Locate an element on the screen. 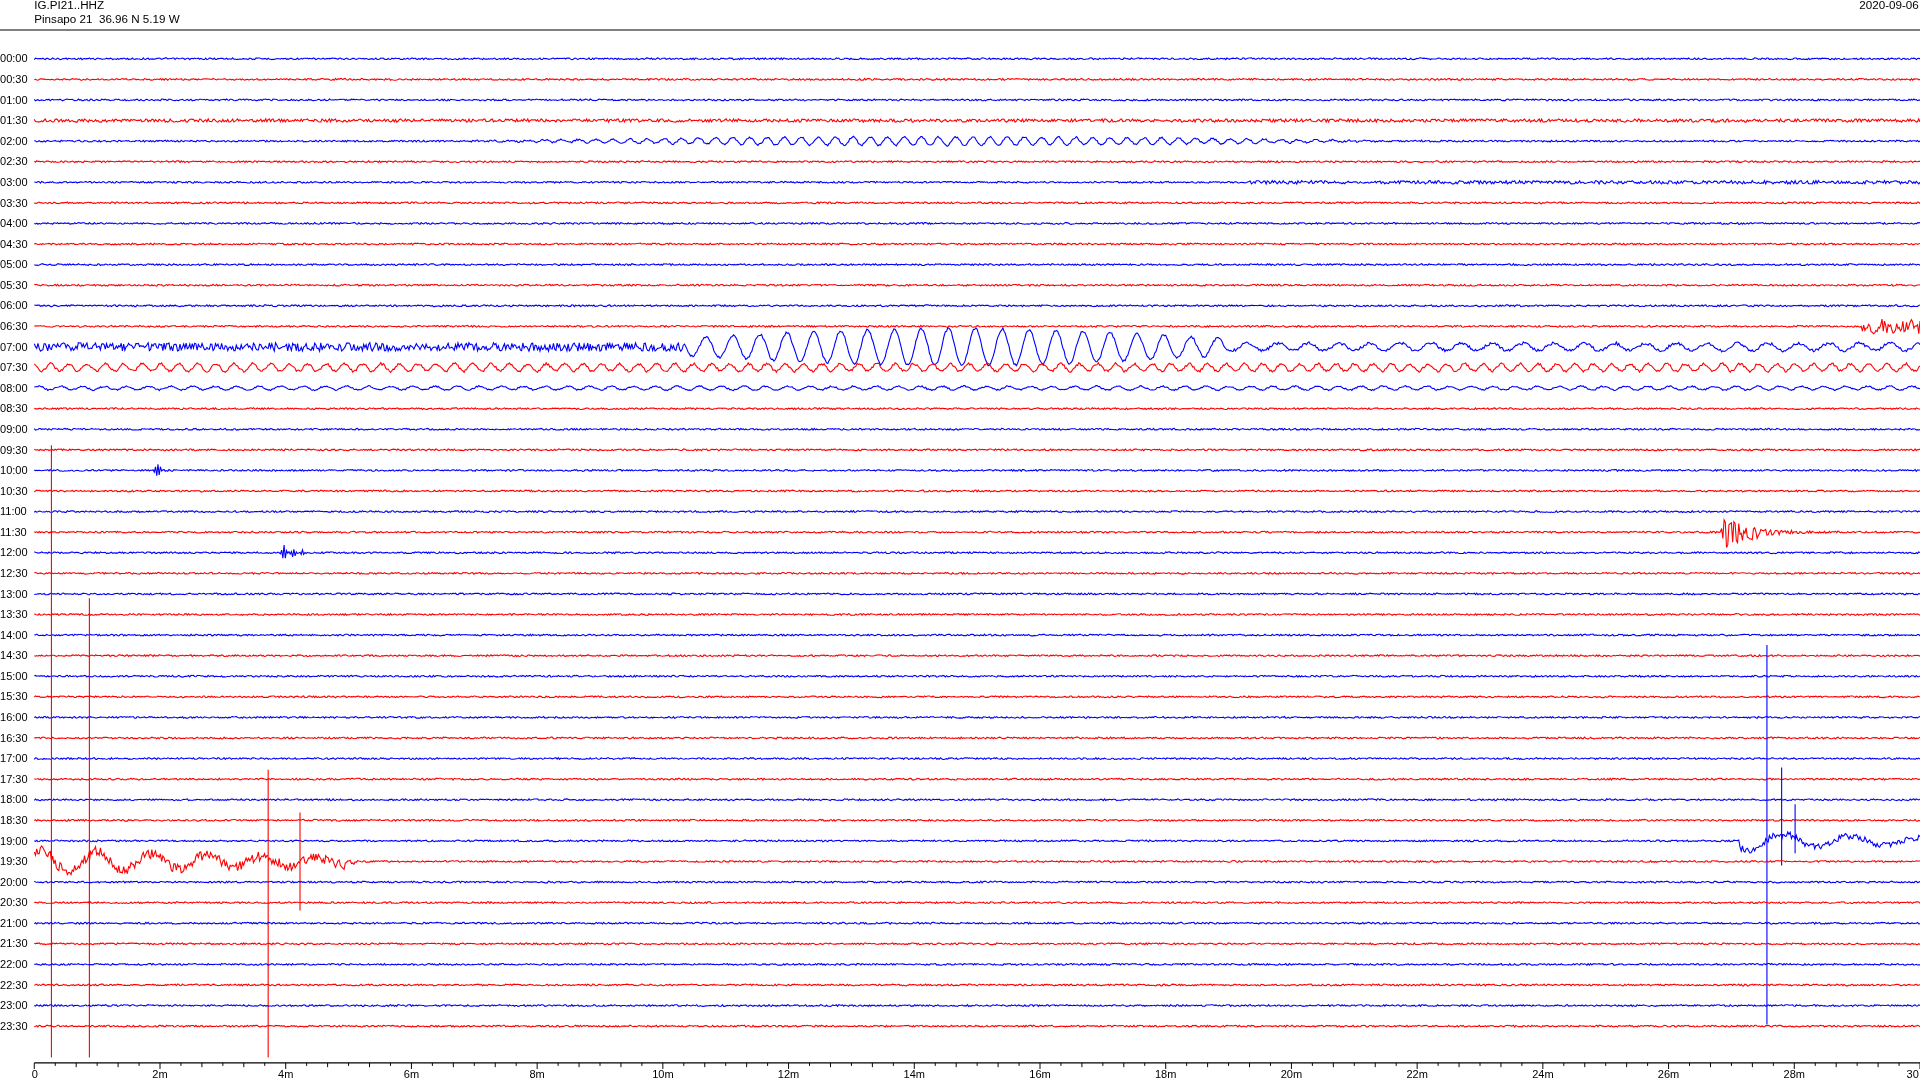  axis-tick-label: 22m is located at coordinates (1417, 1073).